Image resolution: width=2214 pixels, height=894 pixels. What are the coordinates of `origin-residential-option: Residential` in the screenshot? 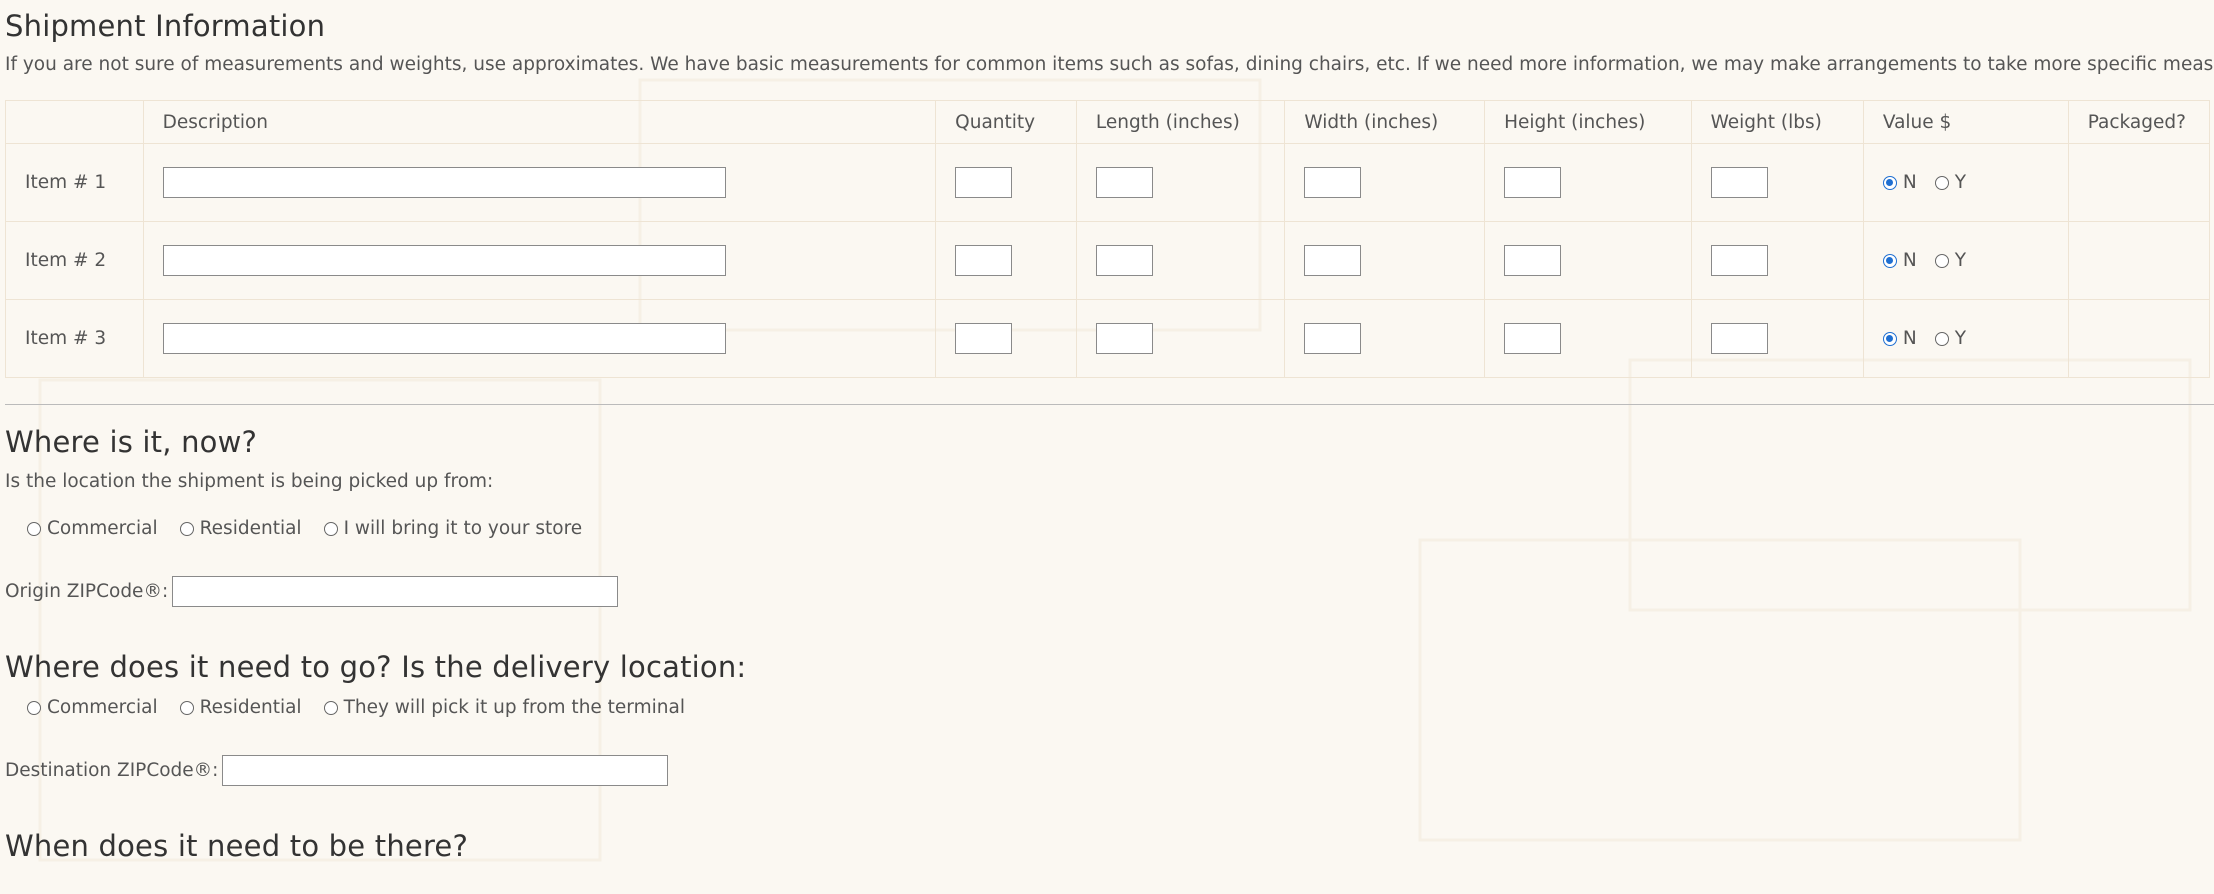 It's located at (240, 528).